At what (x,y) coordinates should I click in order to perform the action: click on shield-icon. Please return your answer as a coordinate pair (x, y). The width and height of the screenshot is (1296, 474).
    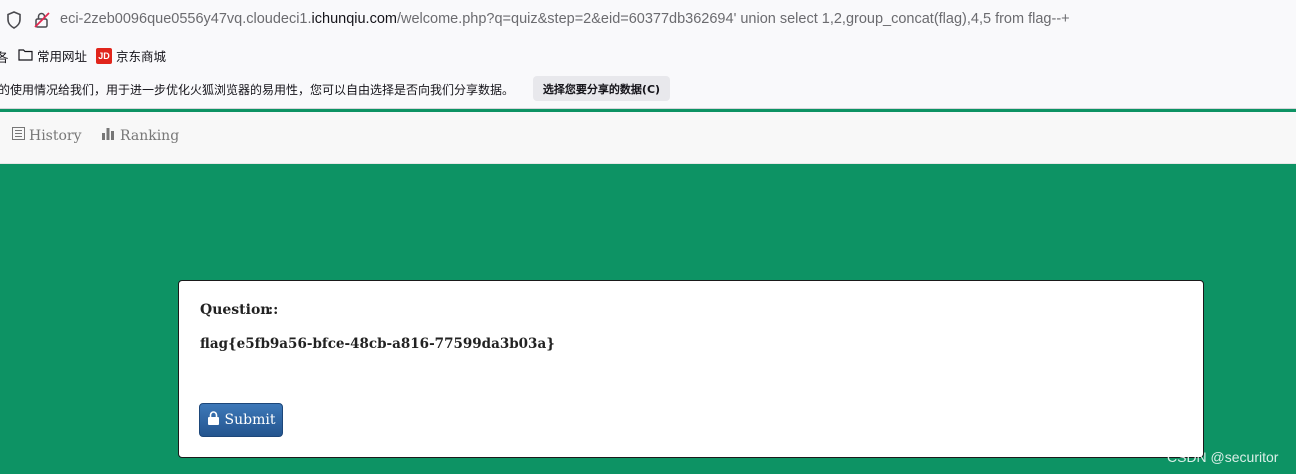
    Looking at the image, I should click on (14, 22).